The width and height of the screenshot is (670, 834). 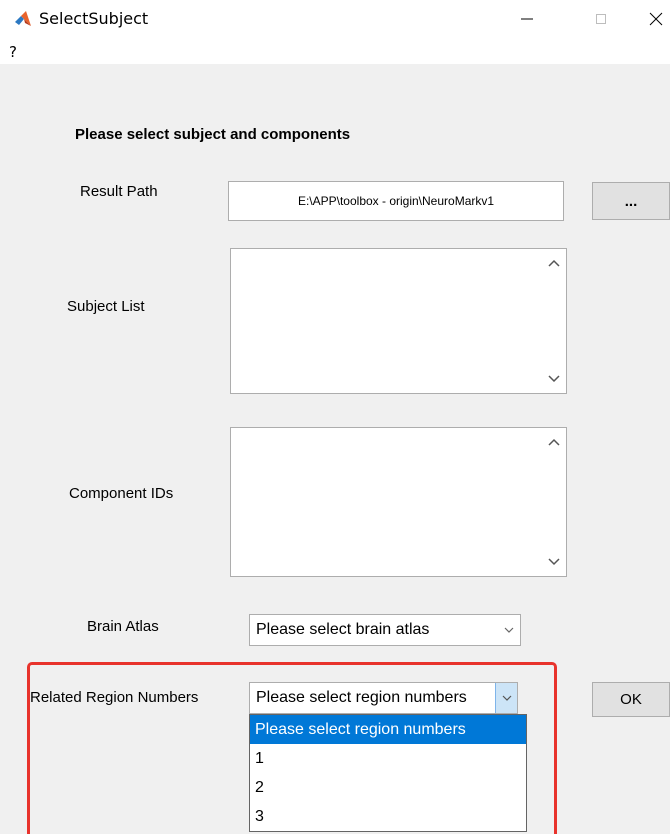 I want to click on region-numbers-arrow, so click(x=506, y=698).